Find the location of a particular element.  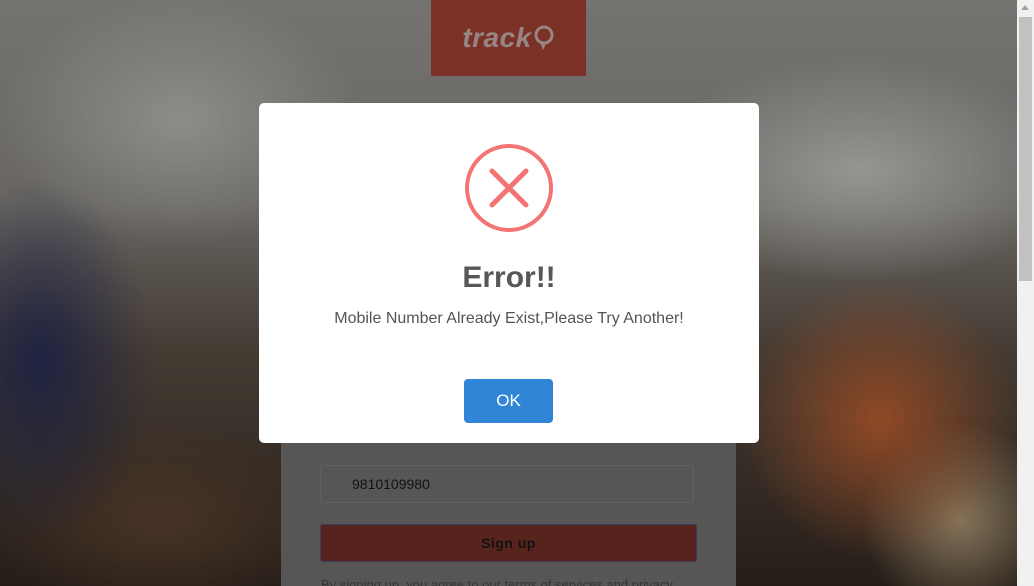

scroll-up-arrow-icon is located at coordinates (1025, 7).